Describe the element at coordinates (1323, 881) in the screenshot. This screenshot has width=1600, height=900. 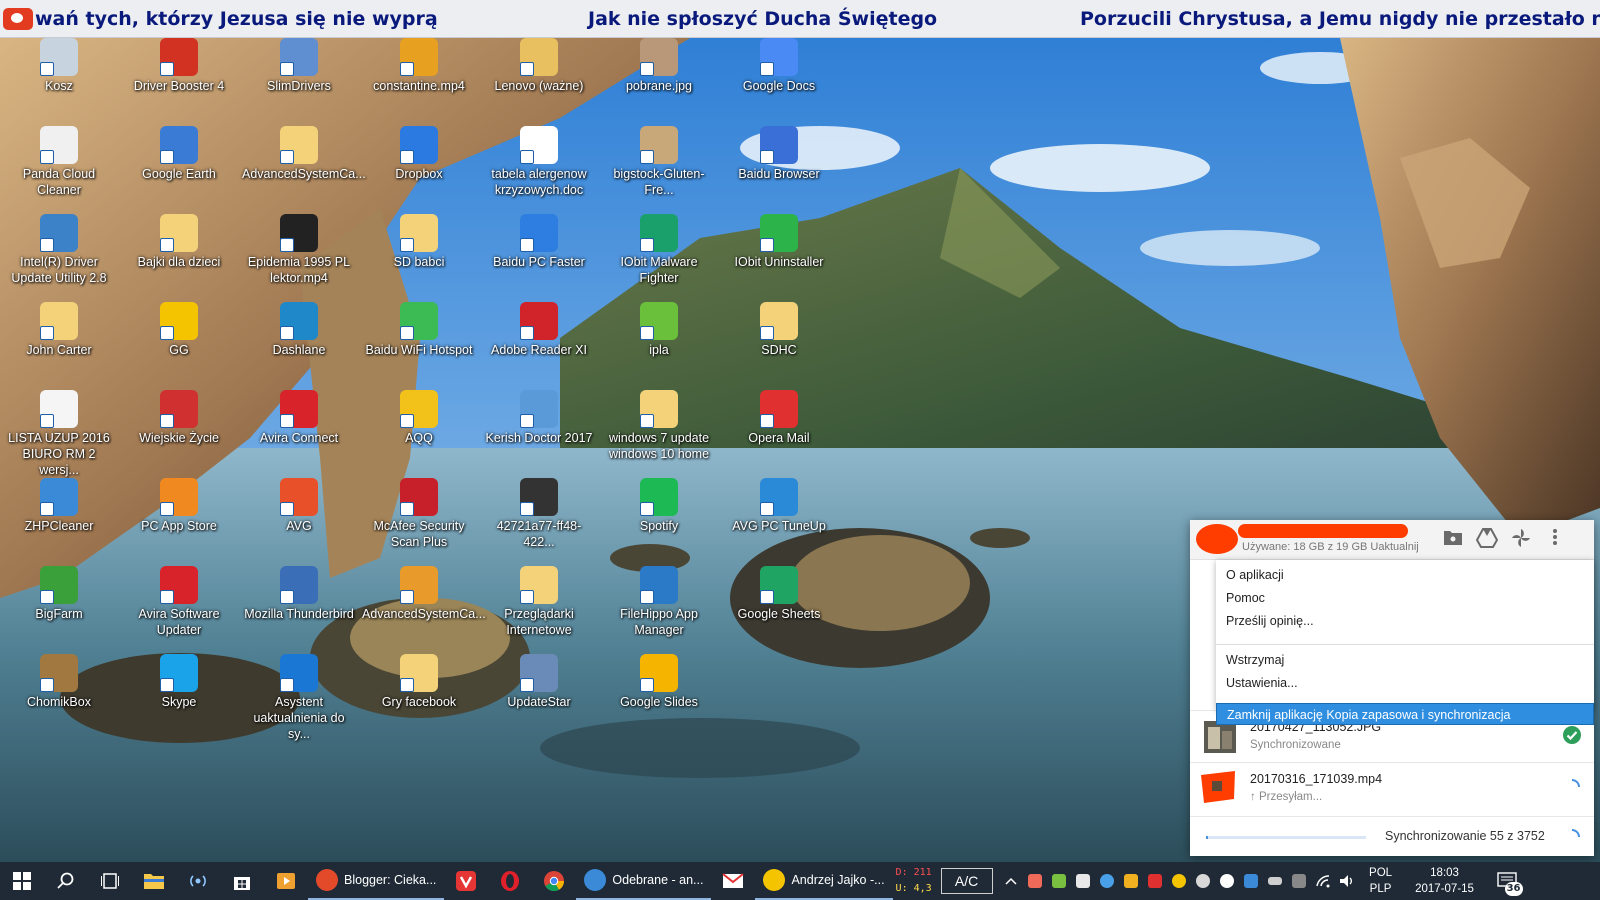
I see `network-tray` at that location.